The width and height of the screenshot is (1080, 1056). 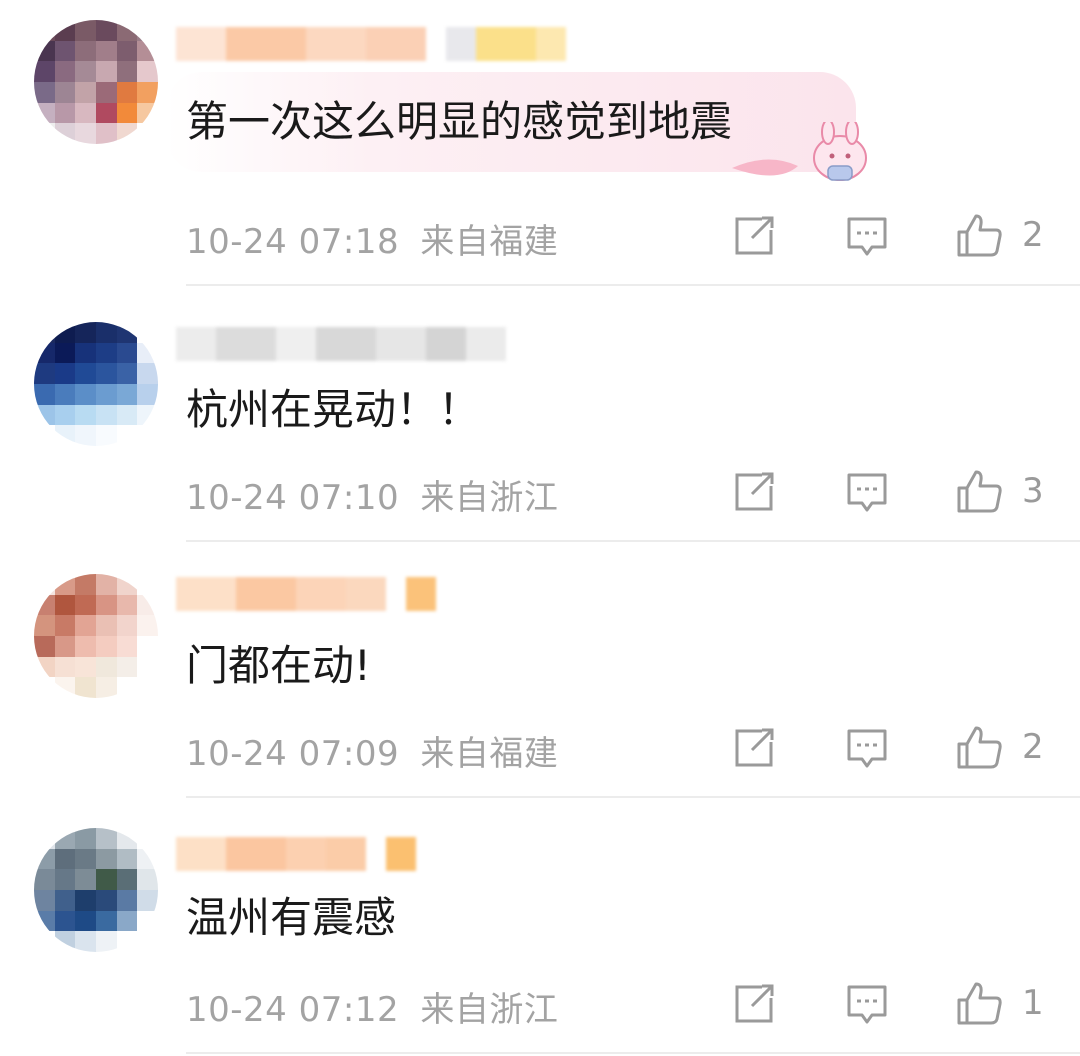 What do you see at coordinates (278, 665) in the screenshot?
I see `comment-text: 门都在动!` at bounding box center [278, 665].